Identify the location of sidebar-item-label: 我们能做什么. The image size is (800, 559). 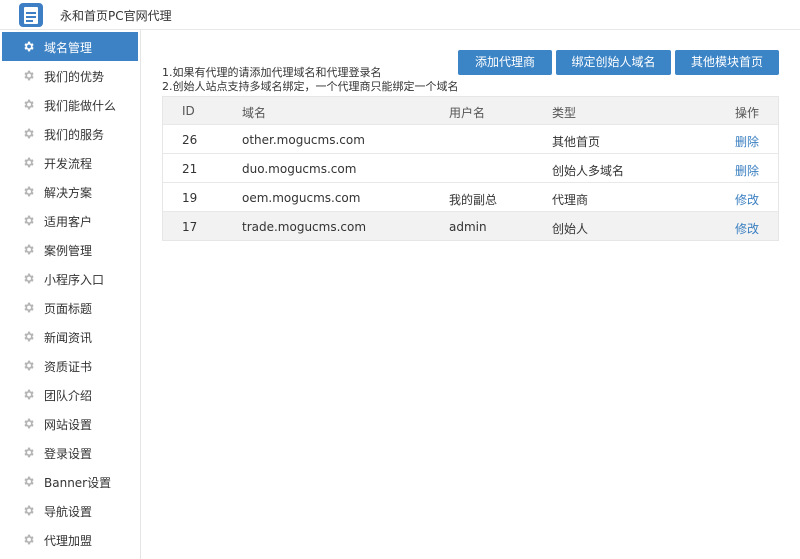
(80, 106).